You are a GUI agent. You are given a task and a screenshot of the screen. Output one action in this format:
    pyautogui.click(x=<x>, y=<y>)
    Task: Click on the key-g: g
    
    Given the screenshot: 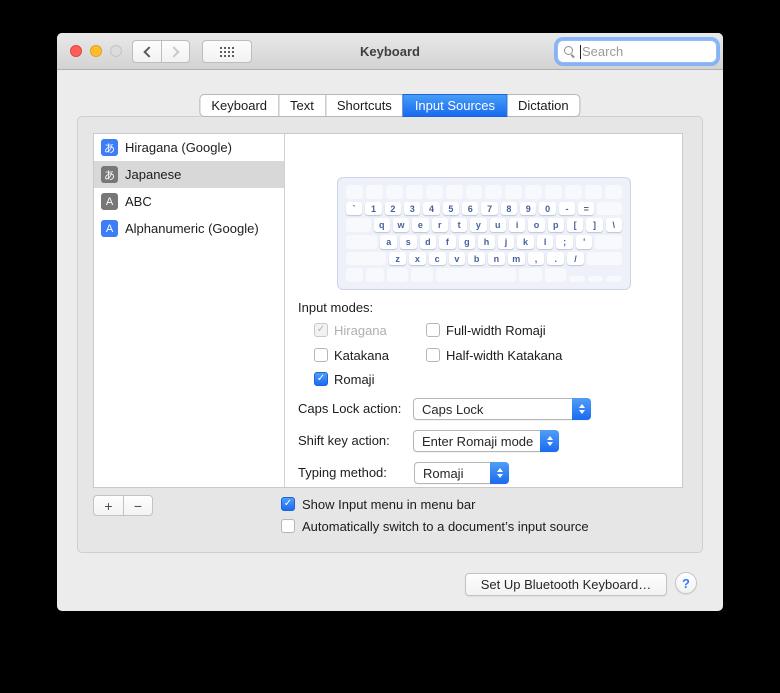 What is the action you would take?
    pyautogui.click(x=467, y=242)
    